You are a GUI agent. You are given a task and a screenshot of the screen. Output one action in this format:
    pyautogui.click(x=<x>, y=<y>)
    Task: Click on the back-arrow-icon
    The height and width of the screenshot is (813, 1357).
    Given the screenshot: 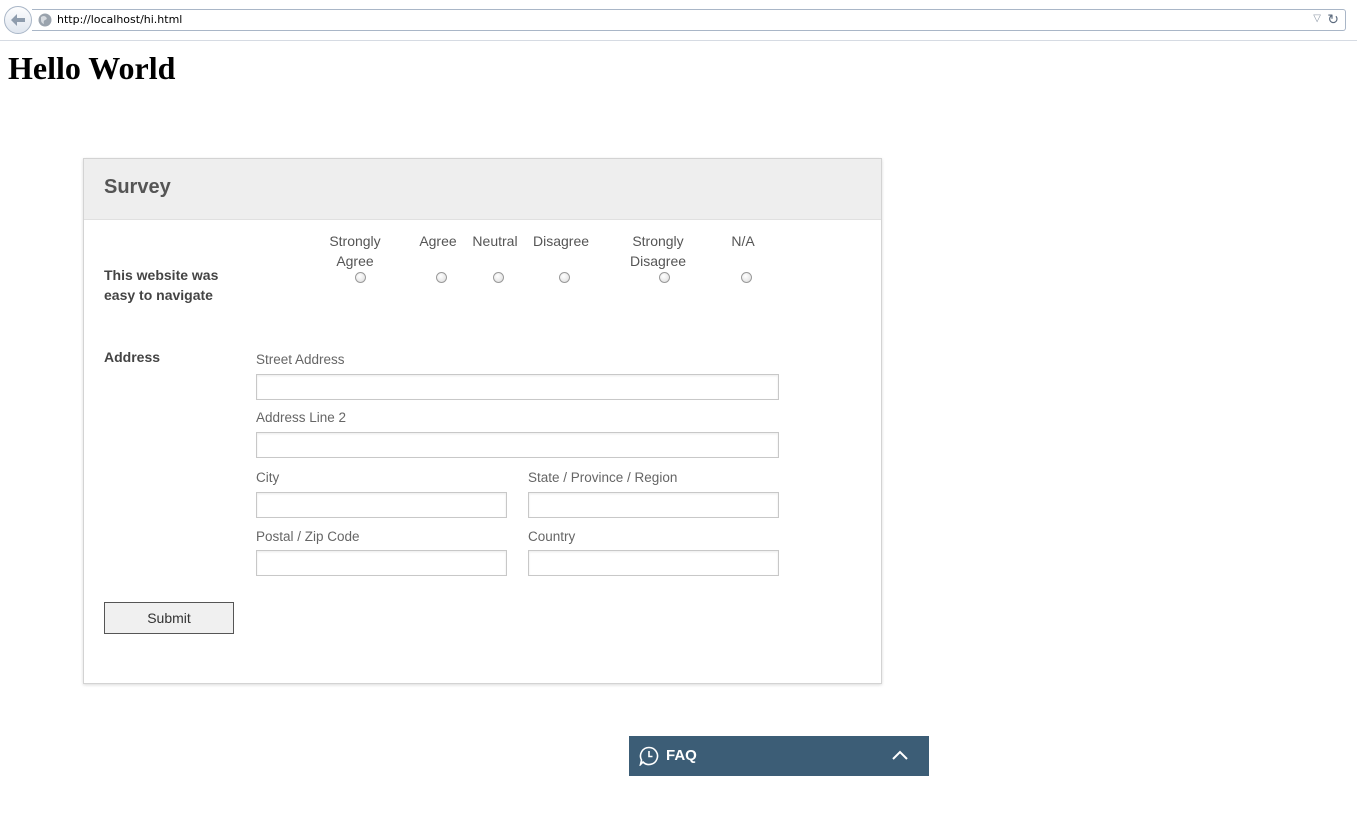 What is the action you would take?
    pyautogui.click(x=18, y=20)
    